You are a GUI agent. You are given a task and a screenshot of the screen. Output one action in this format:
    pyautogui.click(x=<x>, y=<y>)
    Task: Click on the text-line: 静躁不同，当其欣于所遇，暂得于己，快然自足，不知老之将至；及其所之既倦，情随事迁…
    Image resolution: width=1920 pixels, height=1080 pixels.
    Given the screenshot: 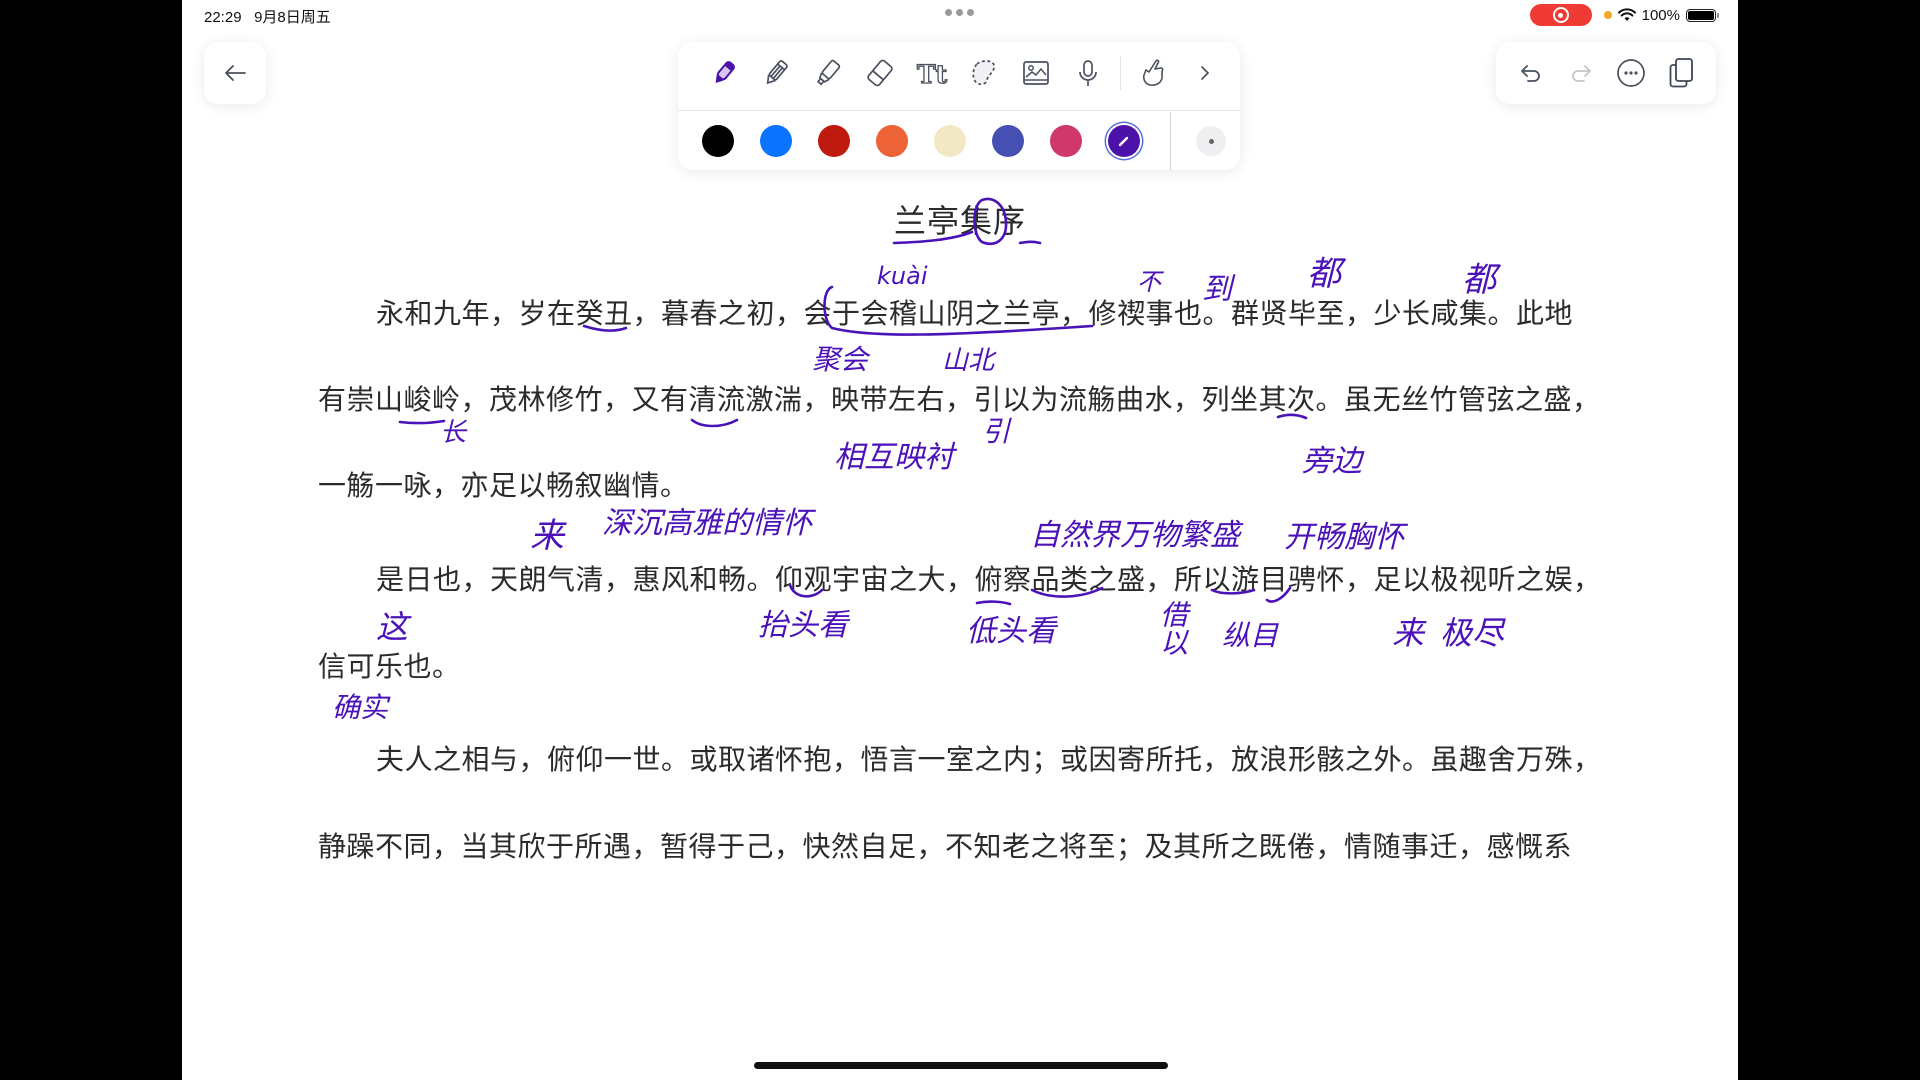 What is the action you would take?
    pyautogui.click(x=945, y=846)
    